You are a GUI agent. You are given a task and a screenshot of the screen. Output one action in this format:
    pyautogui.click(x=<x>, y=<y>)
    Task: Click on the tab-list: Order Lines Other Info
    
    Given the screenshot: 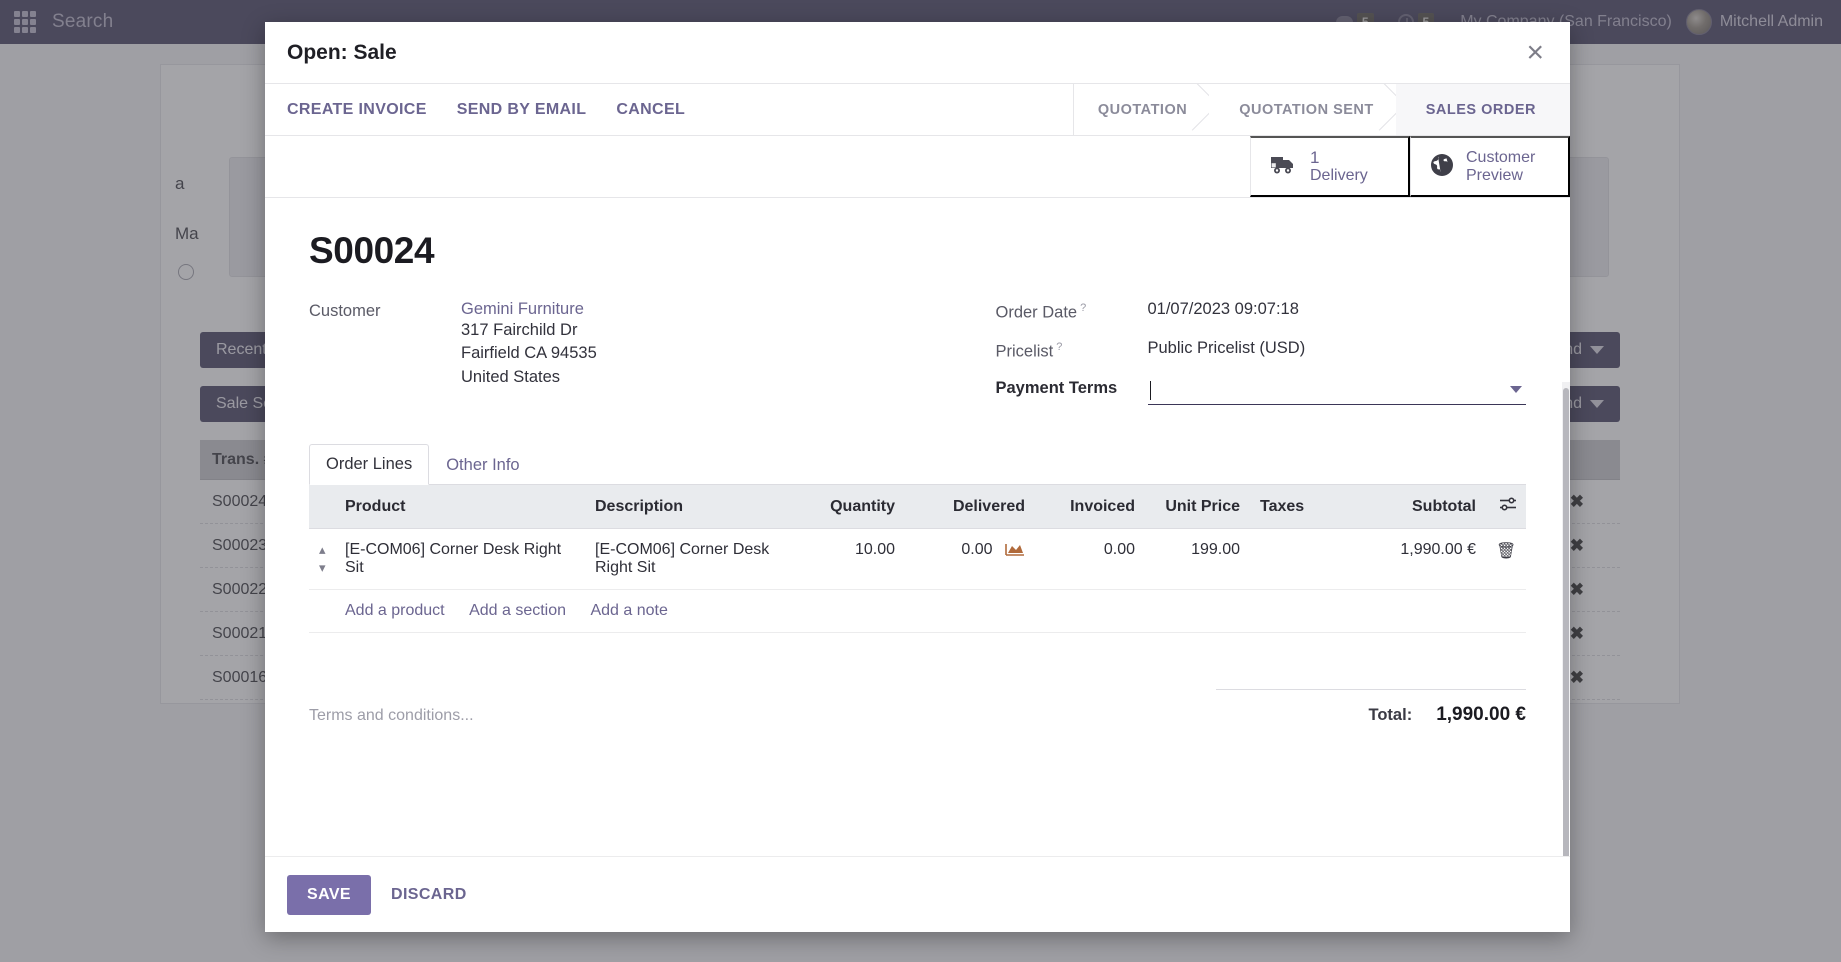 What is the action you would take?
    pyautogui.click(x=917, y=464)
    